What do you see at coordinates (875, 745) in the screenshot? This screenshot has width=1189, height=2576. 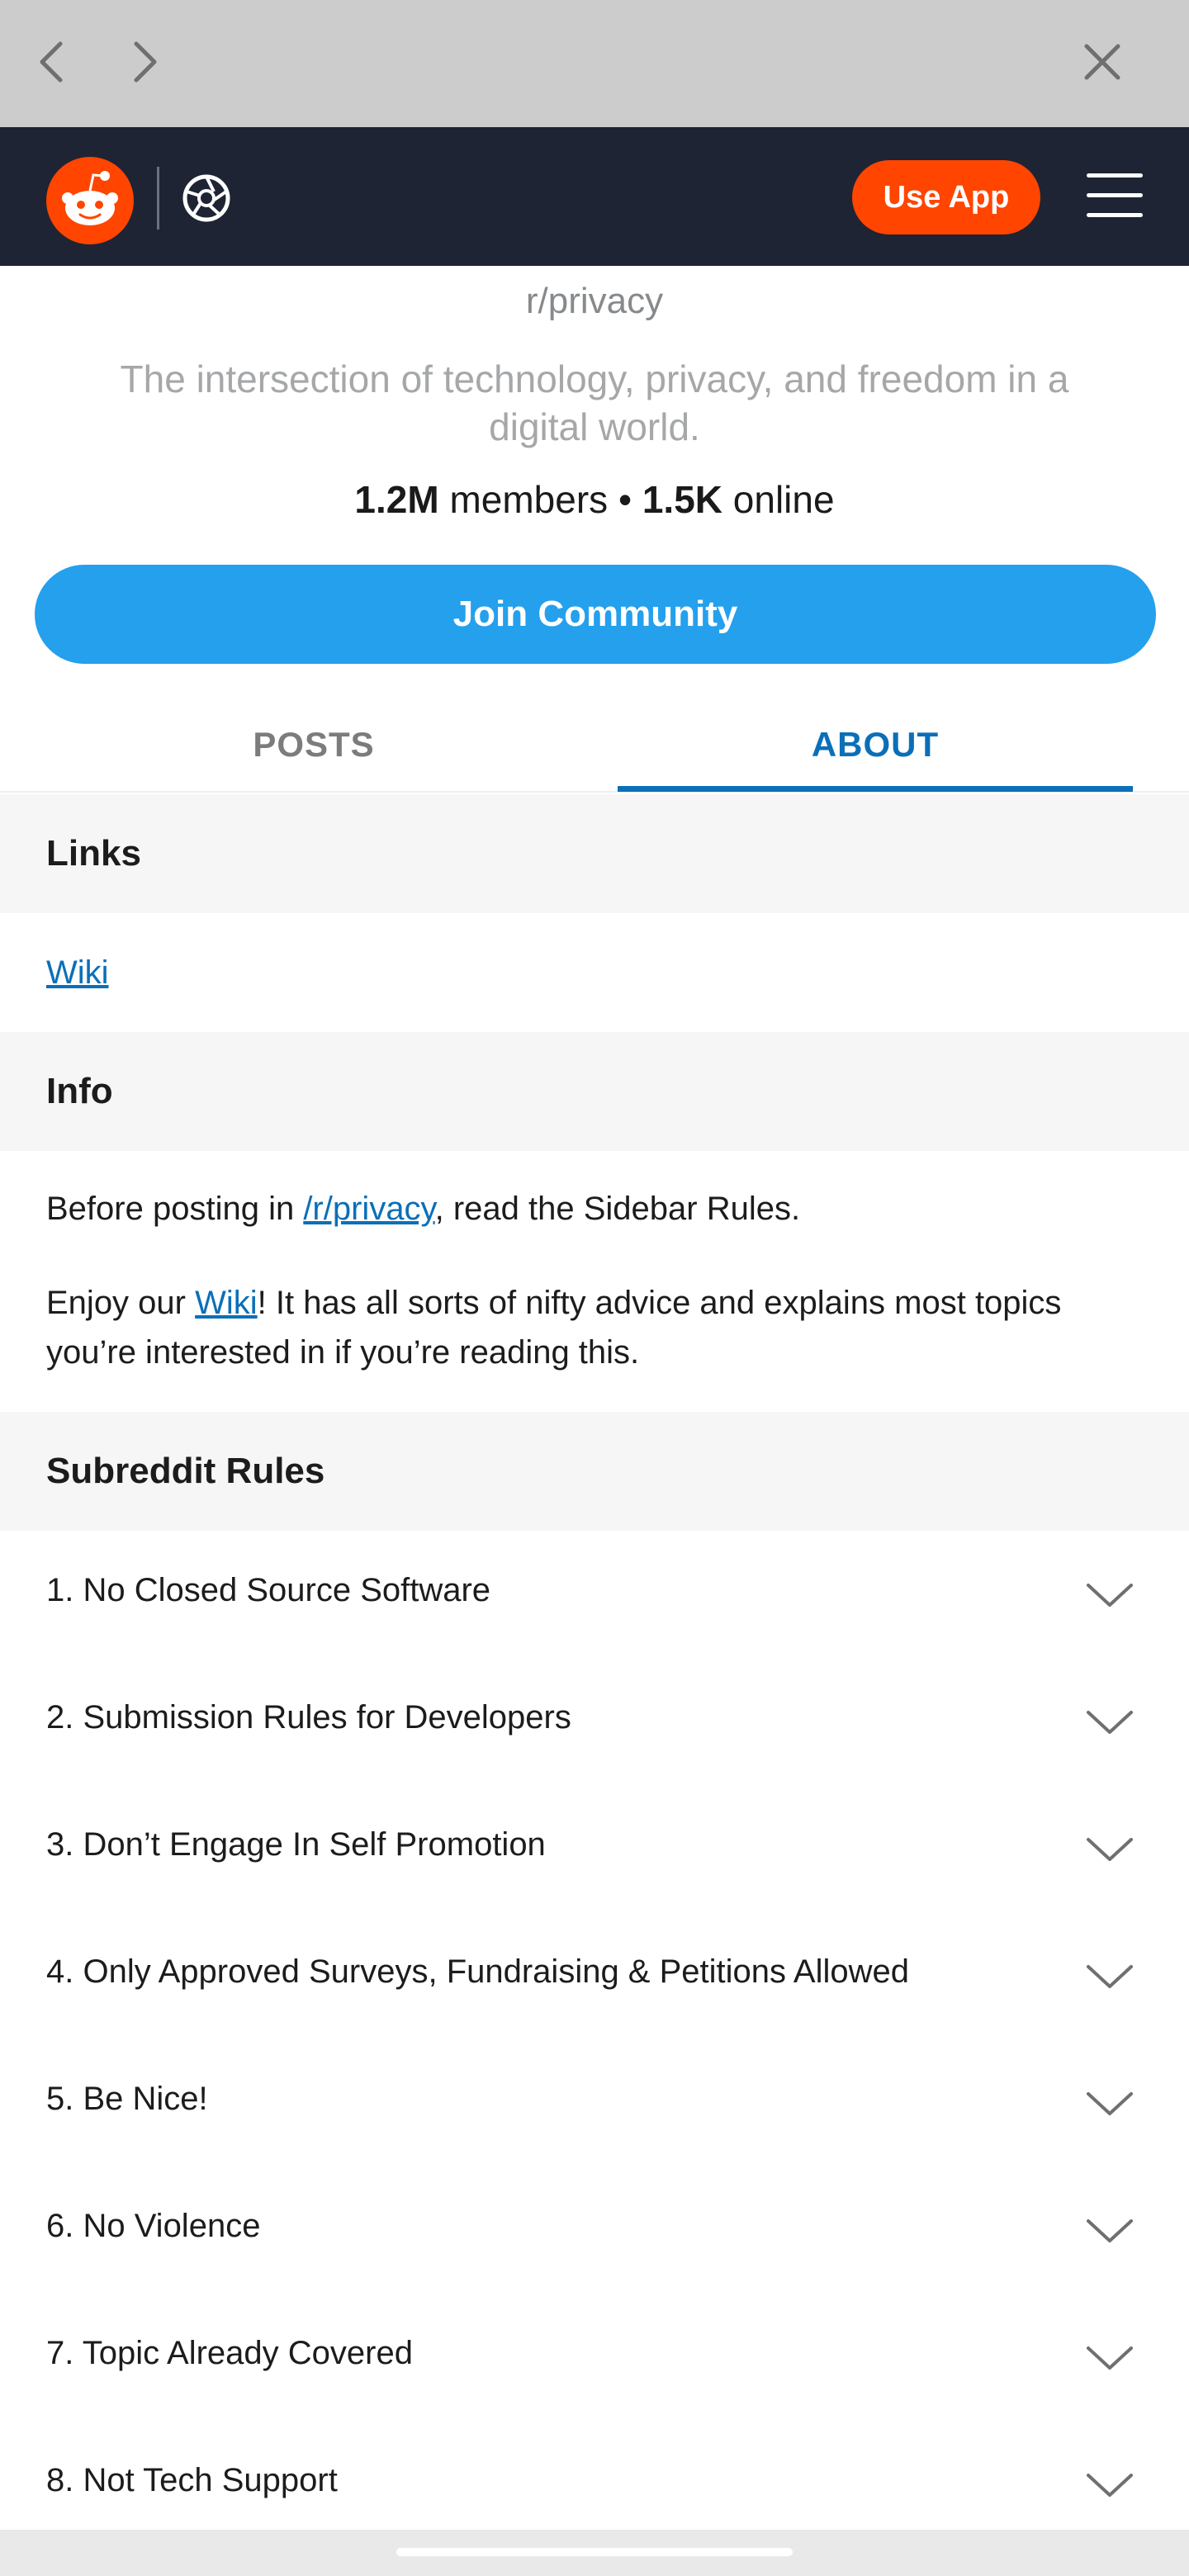 I see `tab-about: ABOUT` at bounding box center [875, 745].